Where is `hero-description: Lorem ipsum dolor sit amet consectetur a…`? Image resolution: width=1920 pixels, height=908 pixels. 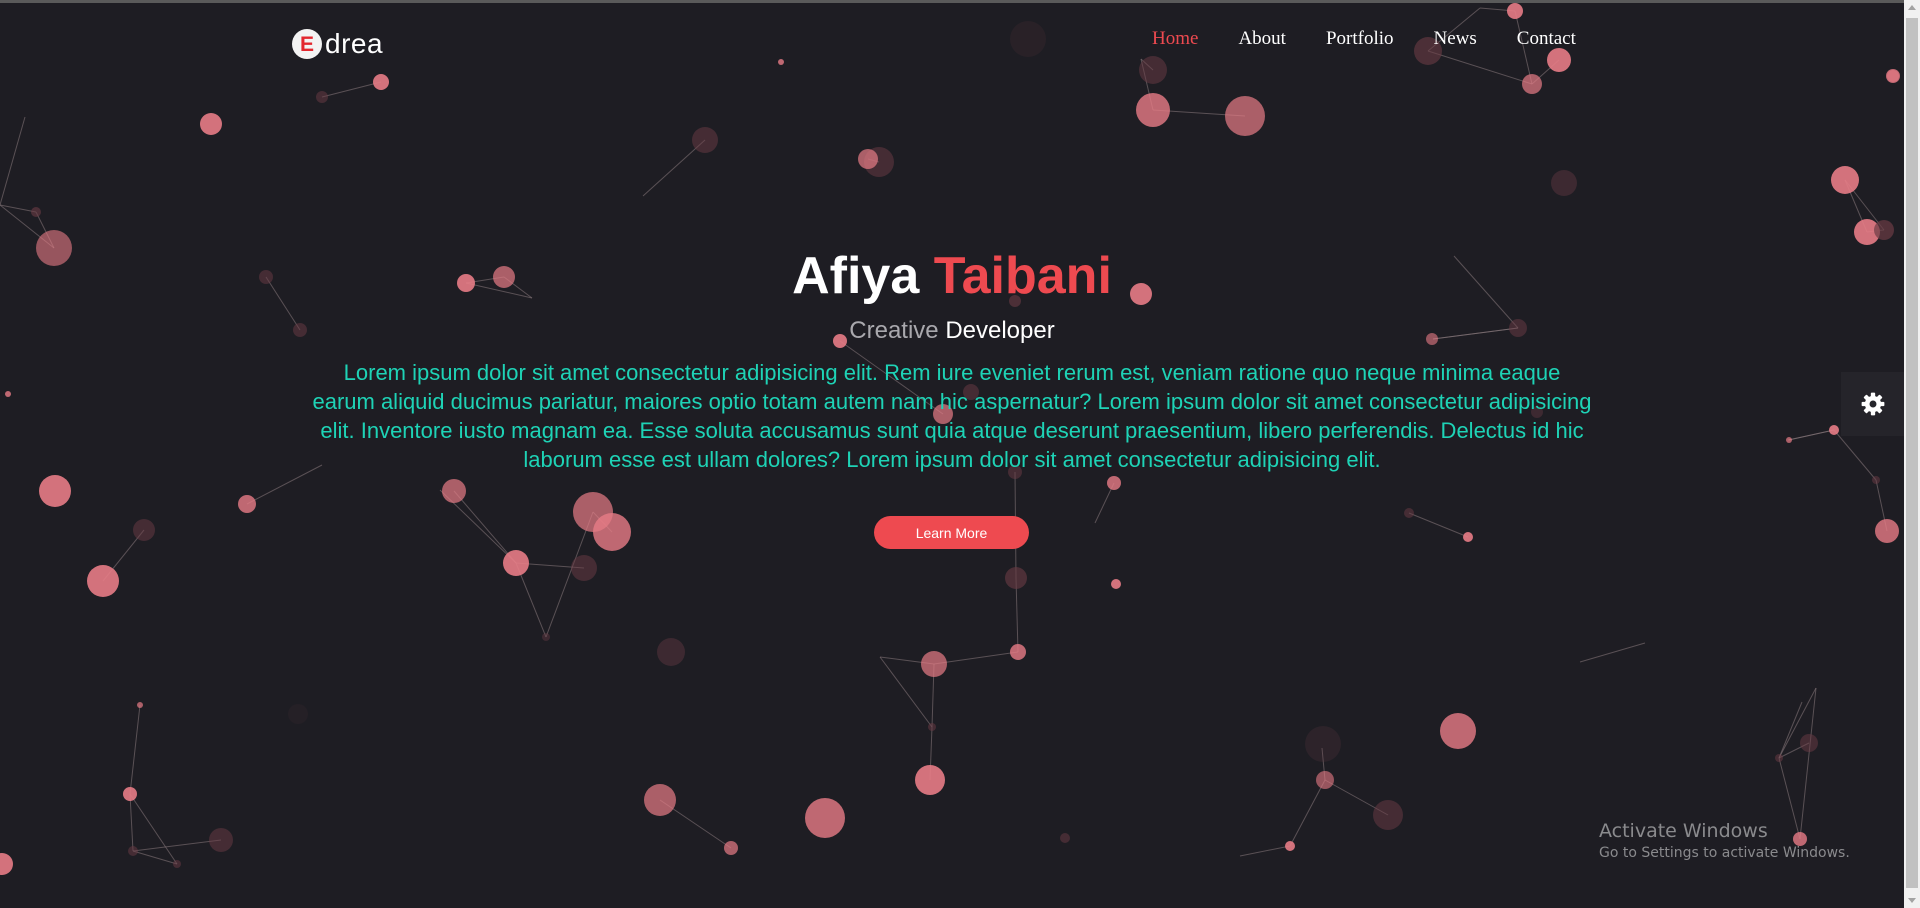 hero-description: Lorem ipsum dolor sit amet consectetur a… is located at coordinates (952, 416).